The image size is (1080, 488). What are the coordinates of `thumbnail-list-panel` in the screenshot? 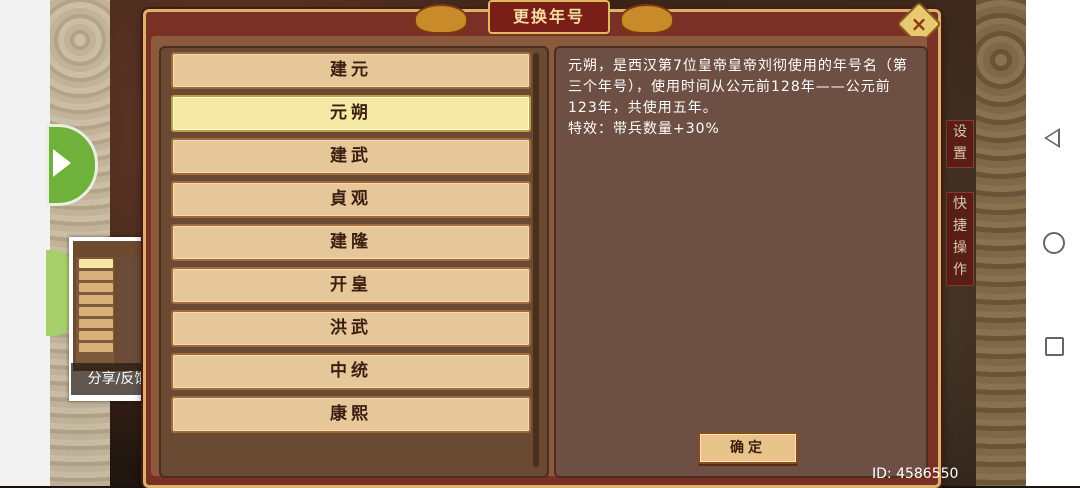 It's located at (95, 312).